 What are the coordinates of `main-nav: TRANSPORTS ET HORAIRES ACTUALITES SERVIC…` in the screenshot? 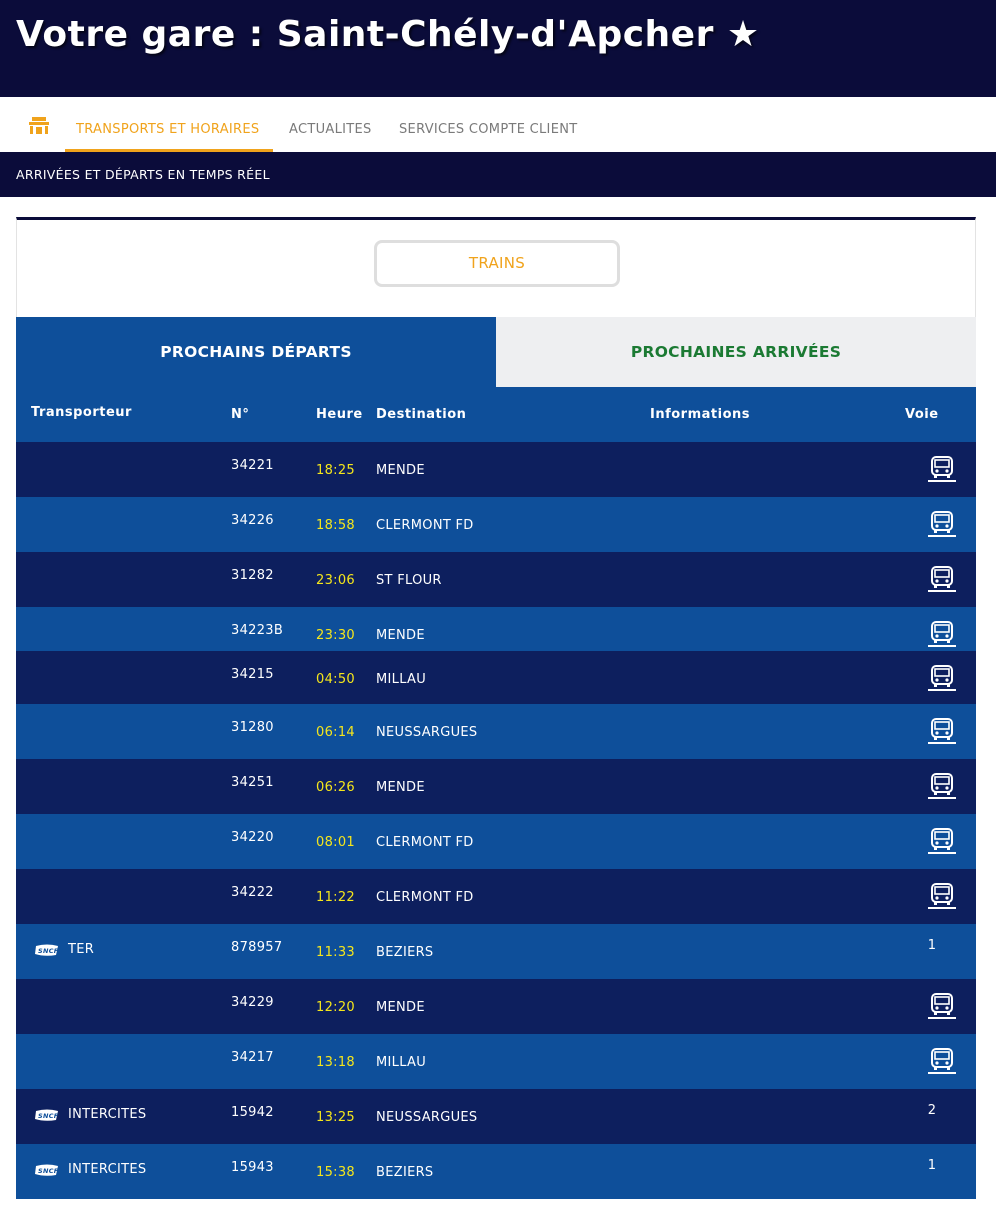 It's located at (498, 124).